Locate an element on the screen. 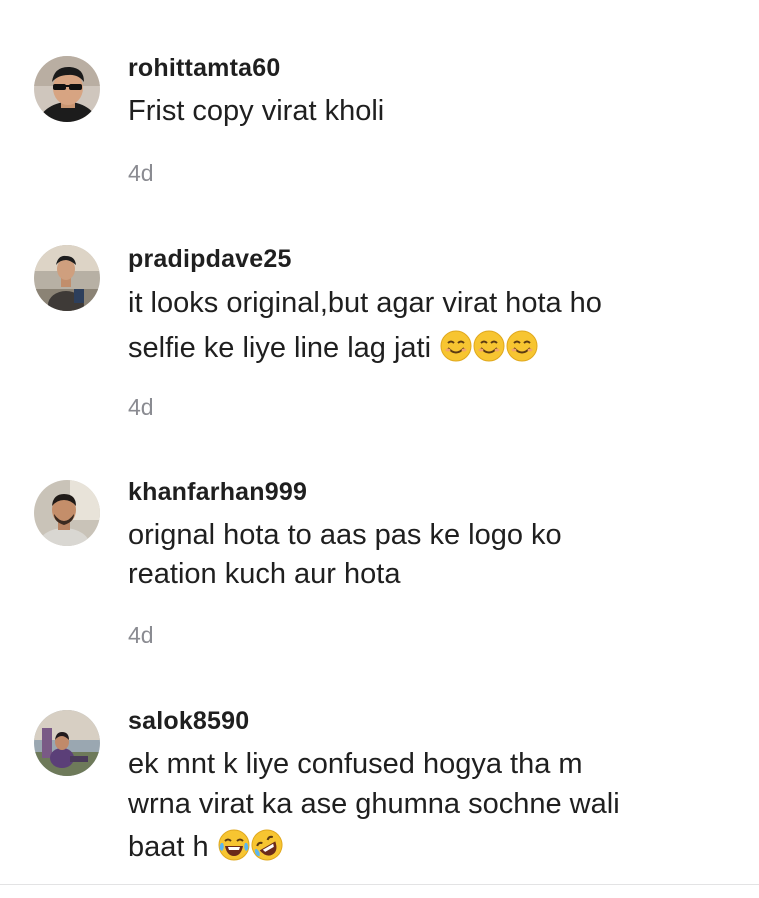 The image size is (759, 898). divider is located at coordinates (379, 884).